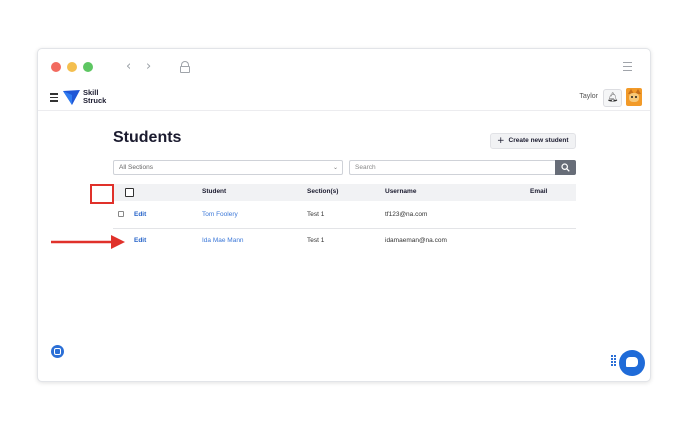 The height and width of the screenshot is (430, 688). Describe the element at coordinates (148, 66) in the screenshot. I see `forward-arrow-icon: ›` at that location.